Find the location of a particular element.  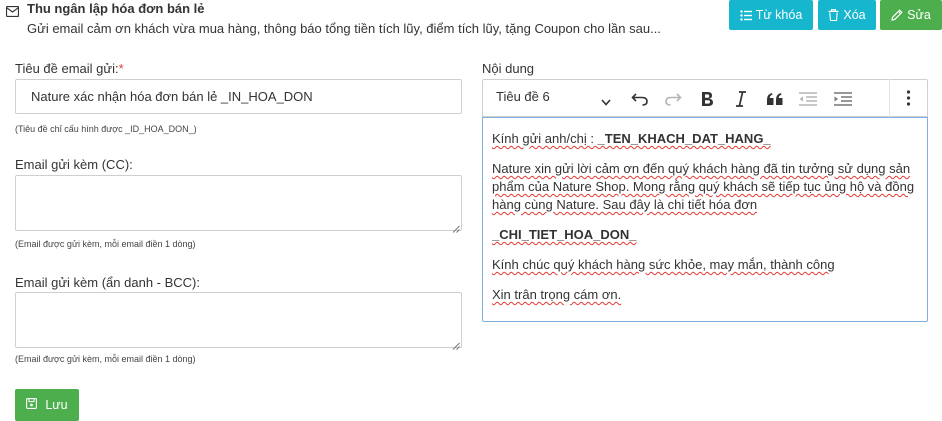

edit-button: Sửa is located at coordinates (911, 15).